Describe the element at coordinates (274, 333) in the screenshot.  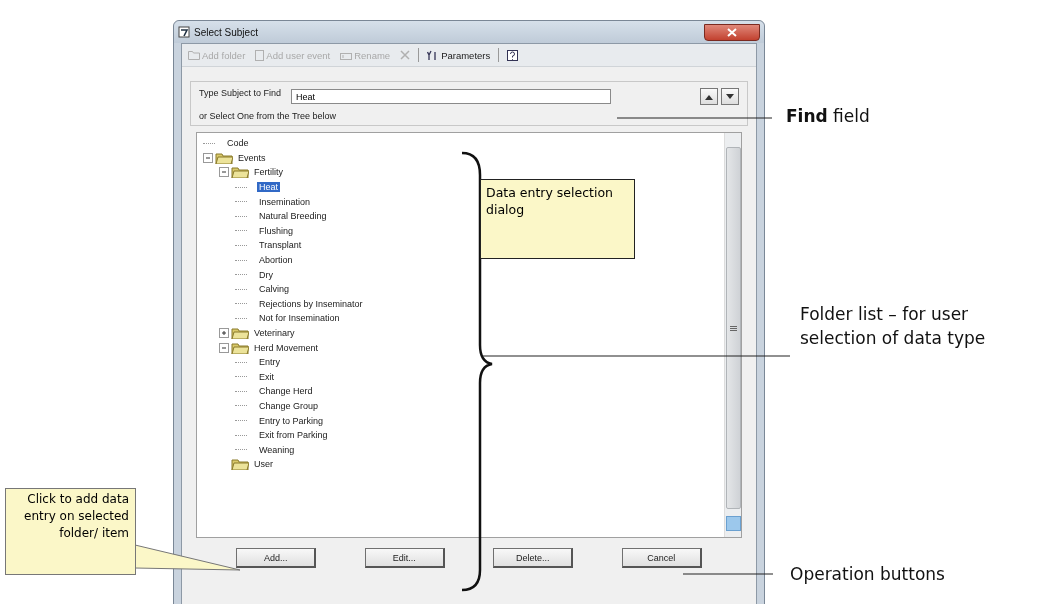
I see `tree-item: Veterinary` at that location.